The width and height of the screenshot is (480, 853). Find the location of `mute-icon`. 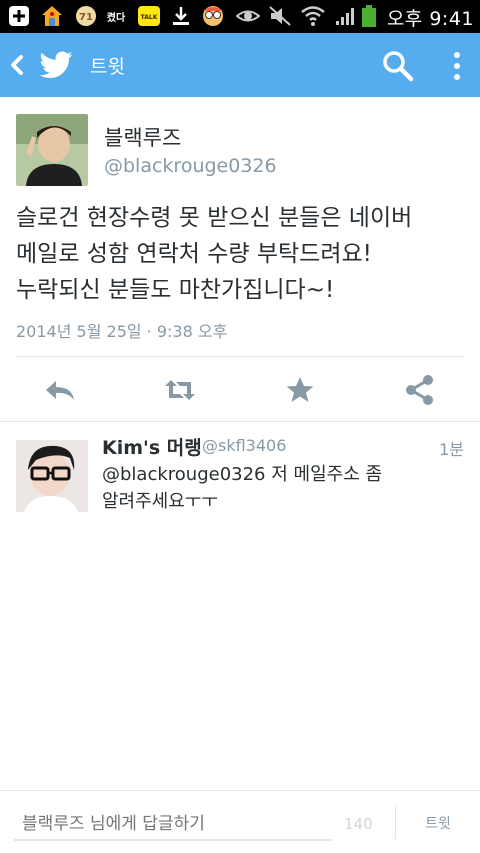

mute-icon is located at coordinates (280, 16).